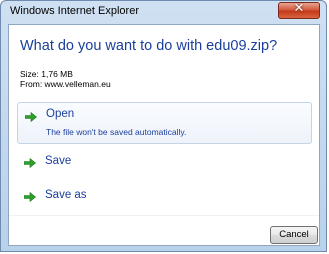 The width and height of the screenshot is (329, 254). I want to click on save-option: Save, so click(164, 163).